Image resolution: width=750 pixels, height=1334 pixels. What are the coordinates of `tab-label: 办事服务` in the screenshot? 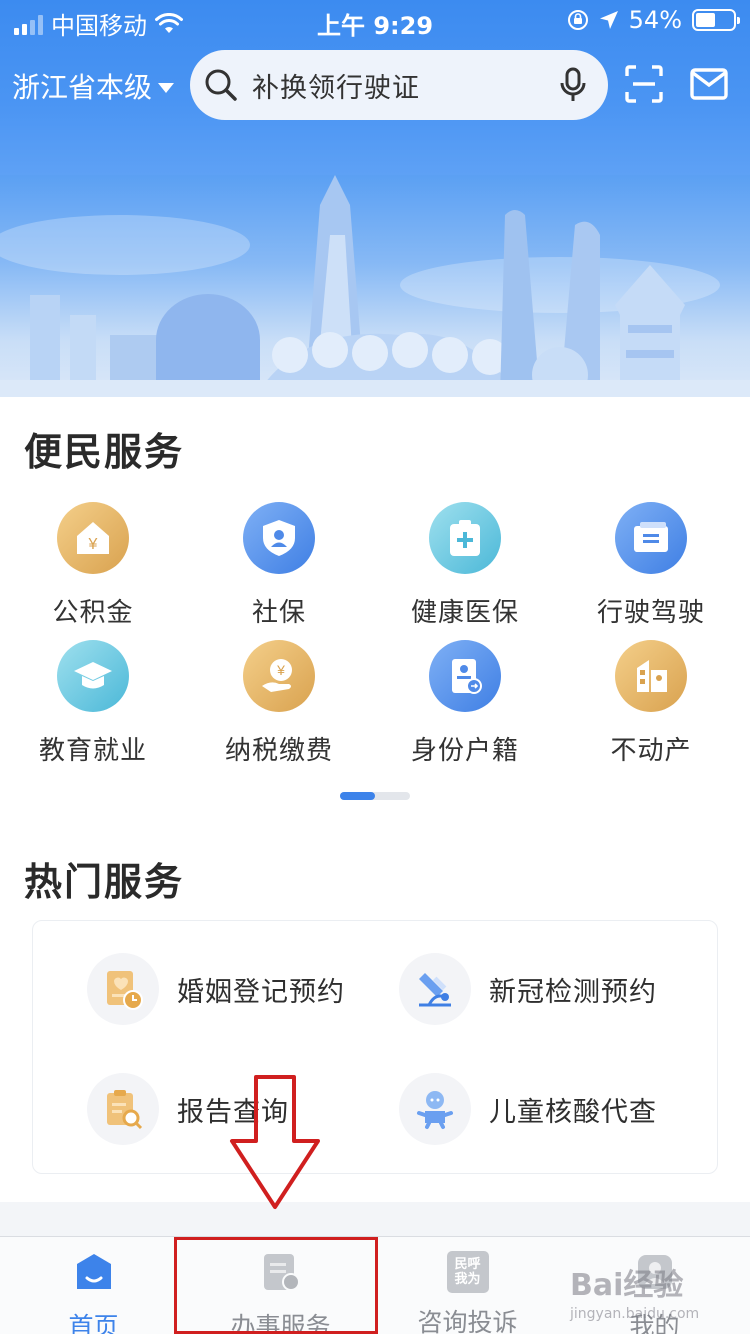 It's located at (280, 1323).